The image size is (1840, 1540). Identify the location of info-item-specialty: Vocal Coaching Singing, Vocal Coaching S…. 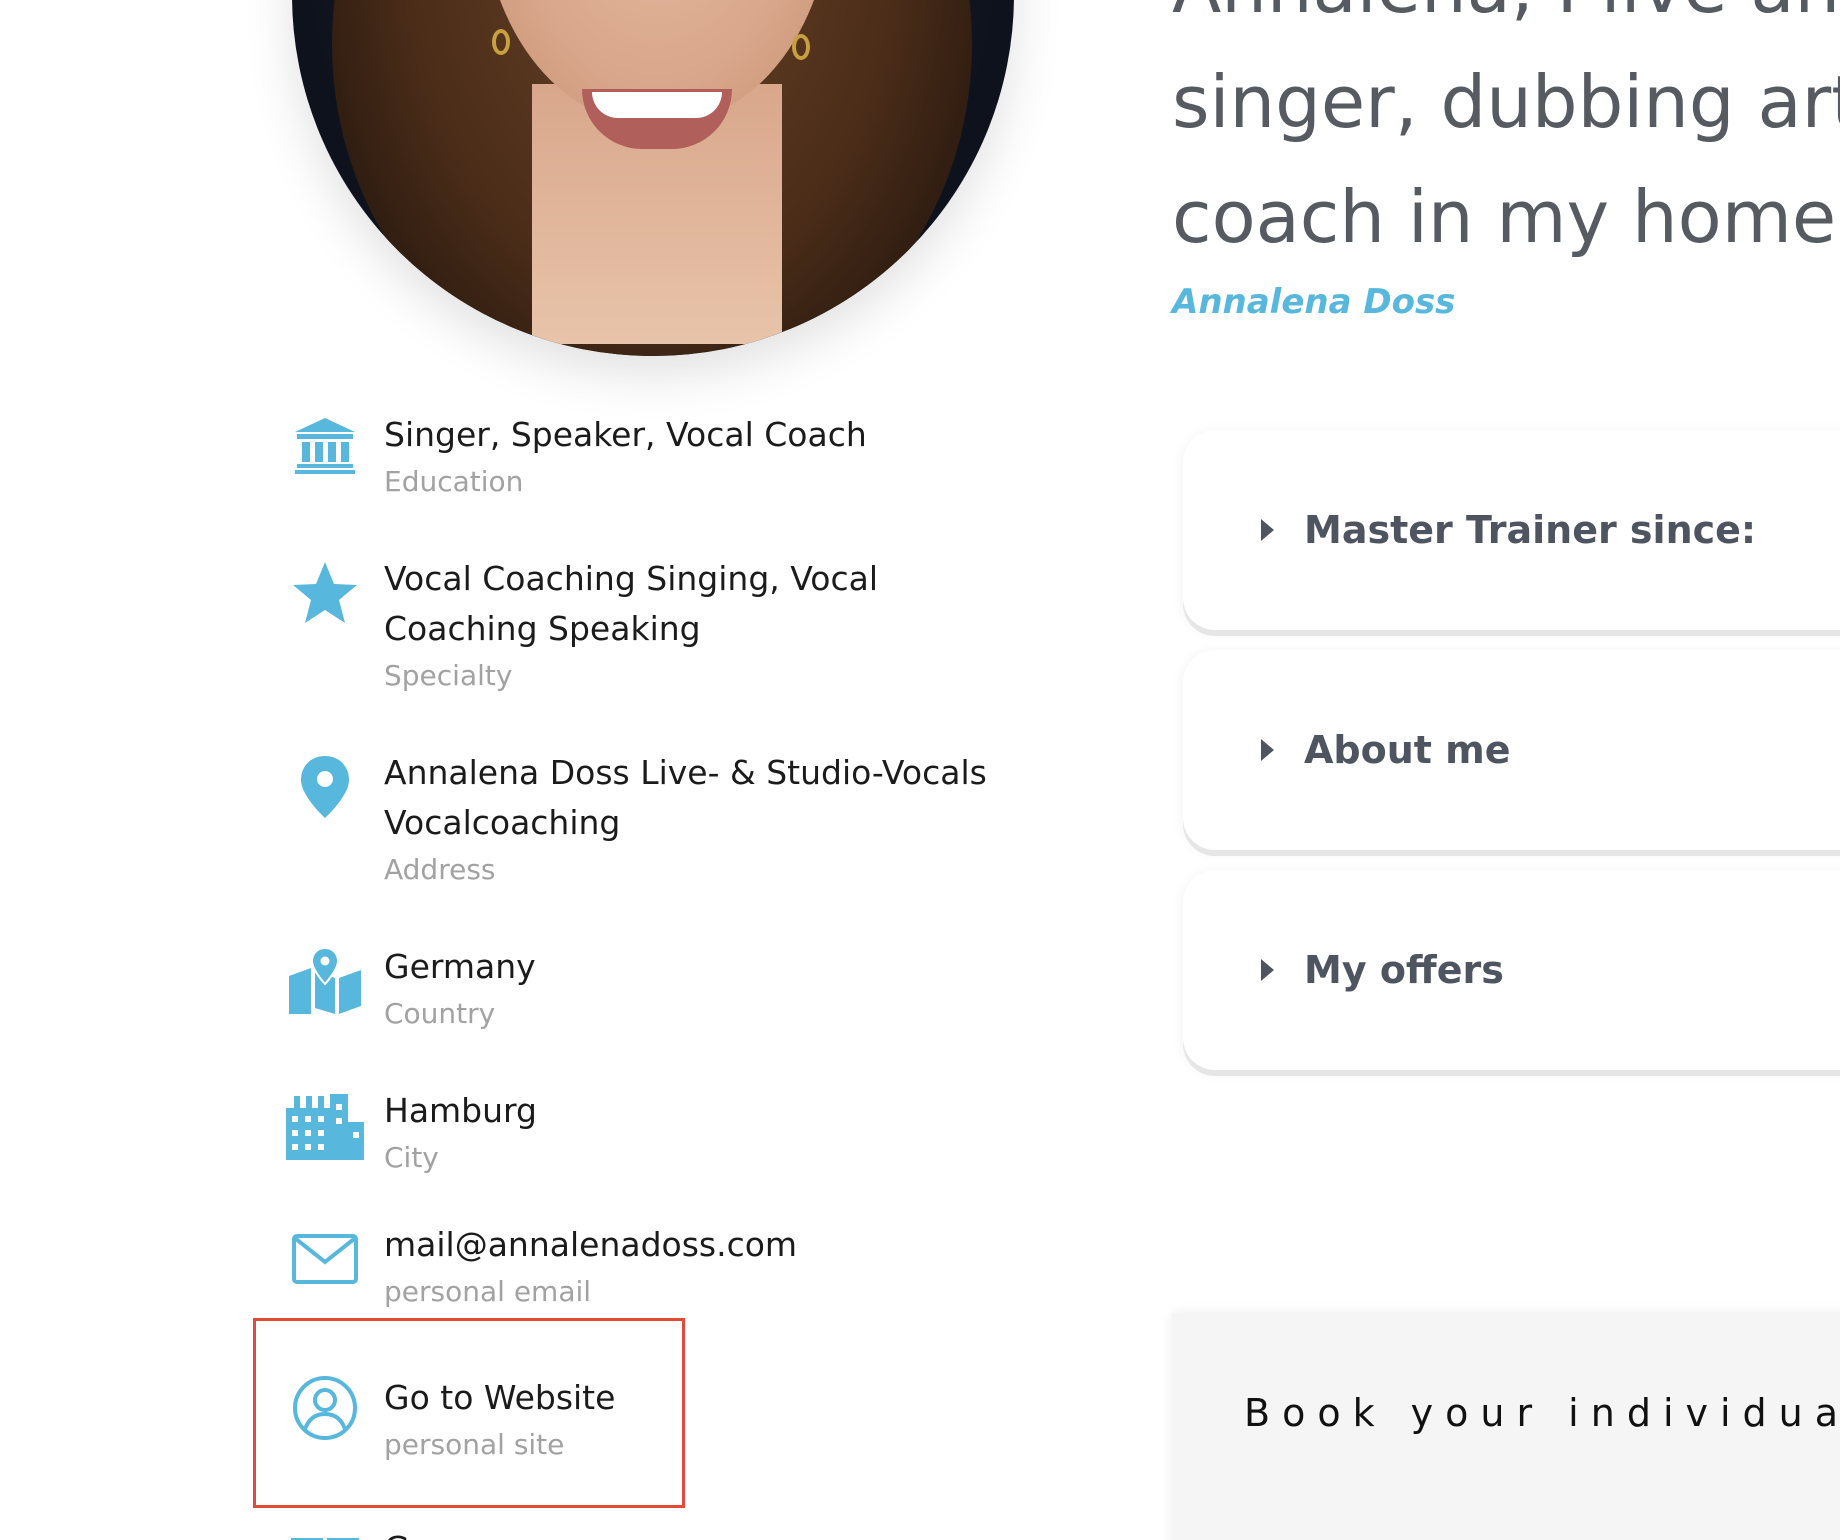
(652, 626).